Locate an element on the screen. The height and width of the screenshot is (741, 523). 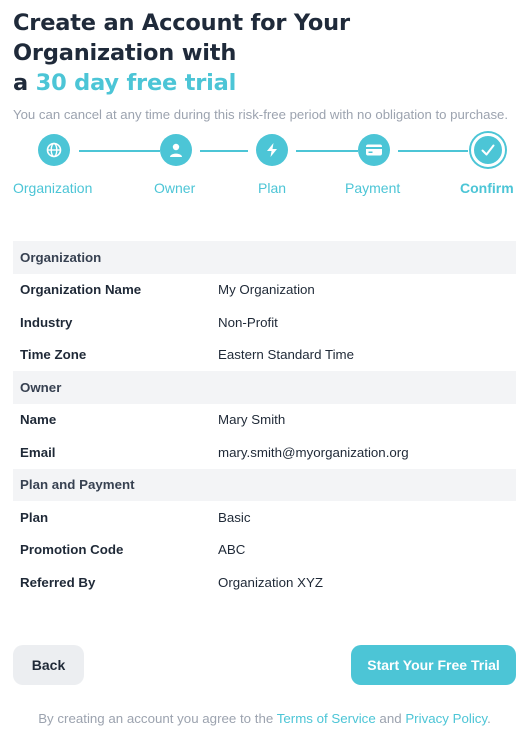
field-value: My Organization is located at coordinates (266, 290).